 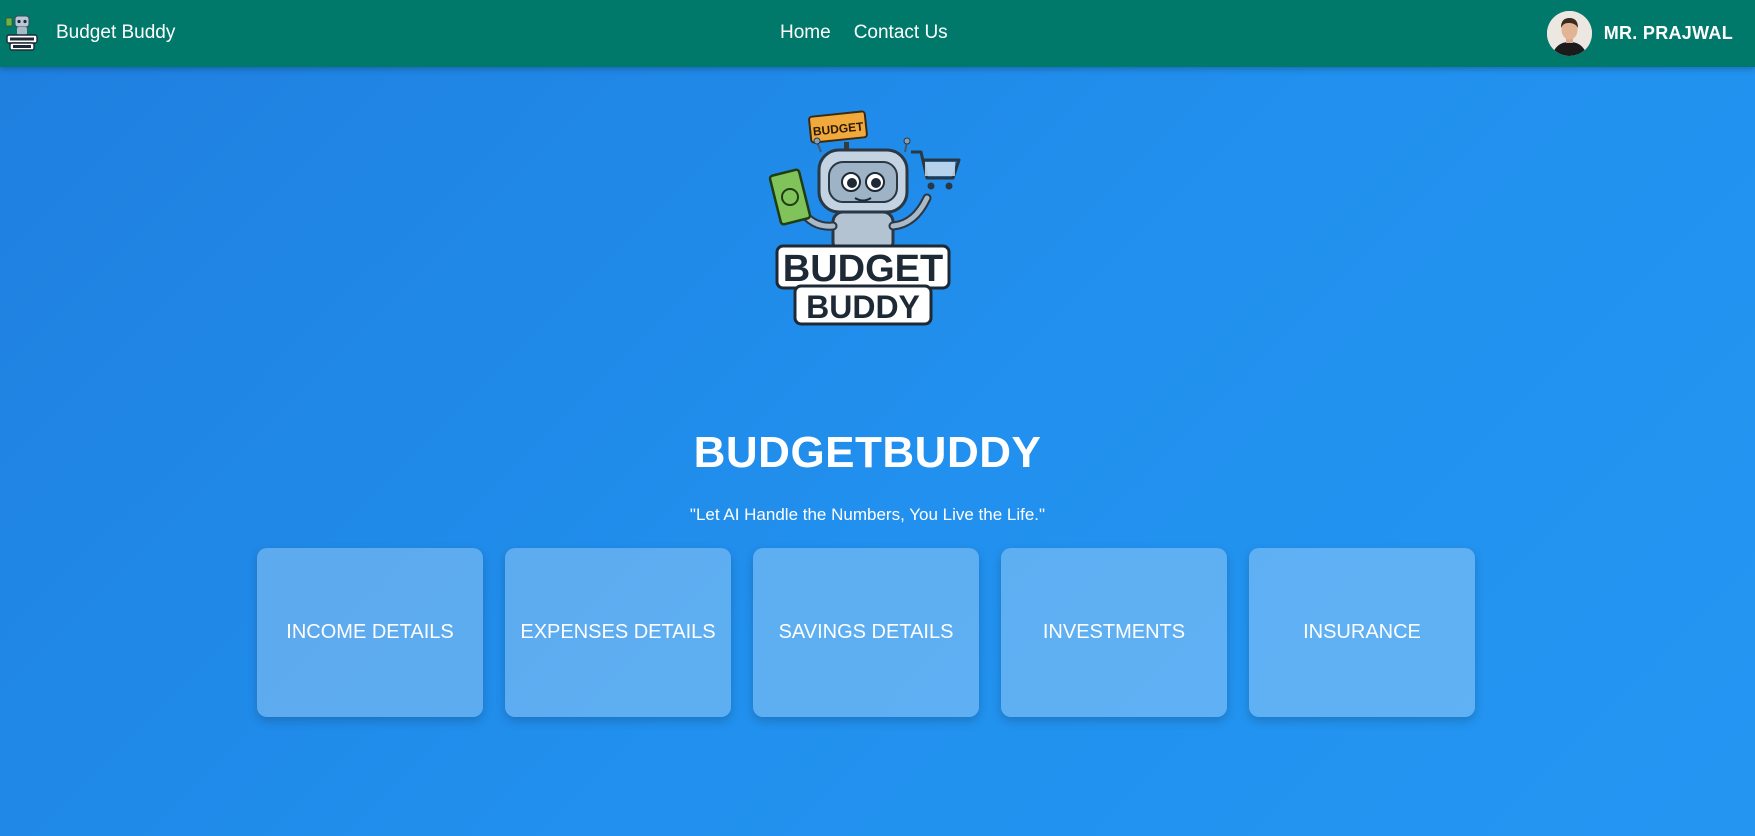 I want to click on budget-buddy-logo: BUDGET BUDGET BUDDY, so click(x=864, y=218).